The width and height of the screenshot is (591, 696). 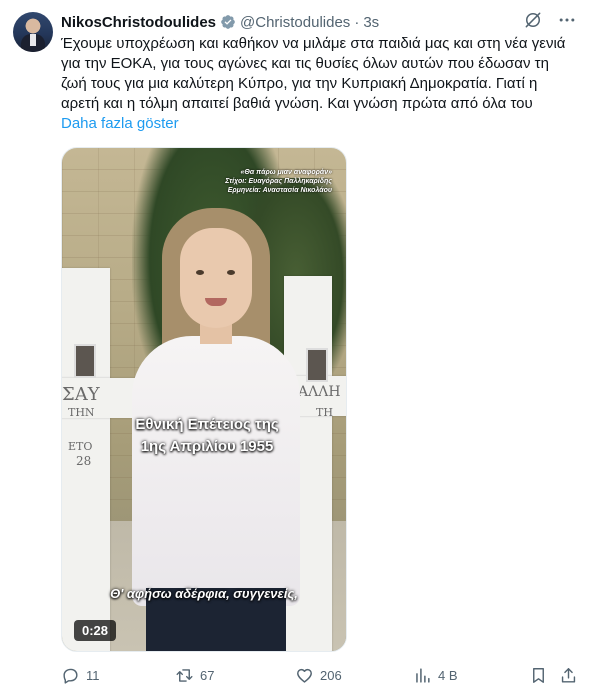 What do you see at coordinates (533, 20) in the screenshot?
I see `grok-icon` at bounding box center [533, 20].